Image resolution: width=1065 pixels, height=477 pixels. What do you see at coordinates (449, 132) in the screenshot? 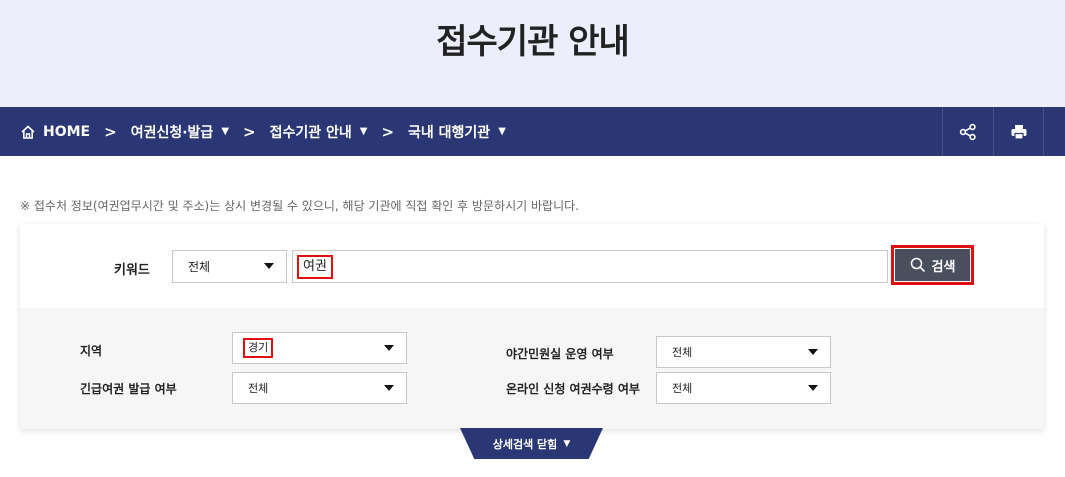
I see `breadcrumb-item-label: 국내 대행기관` at bounding box center [449, 132].